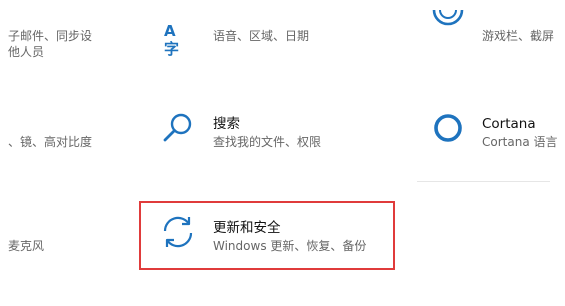  Describe the element at coordinates (483, 181) in the screenshot. I see `tile-divider` at that location.